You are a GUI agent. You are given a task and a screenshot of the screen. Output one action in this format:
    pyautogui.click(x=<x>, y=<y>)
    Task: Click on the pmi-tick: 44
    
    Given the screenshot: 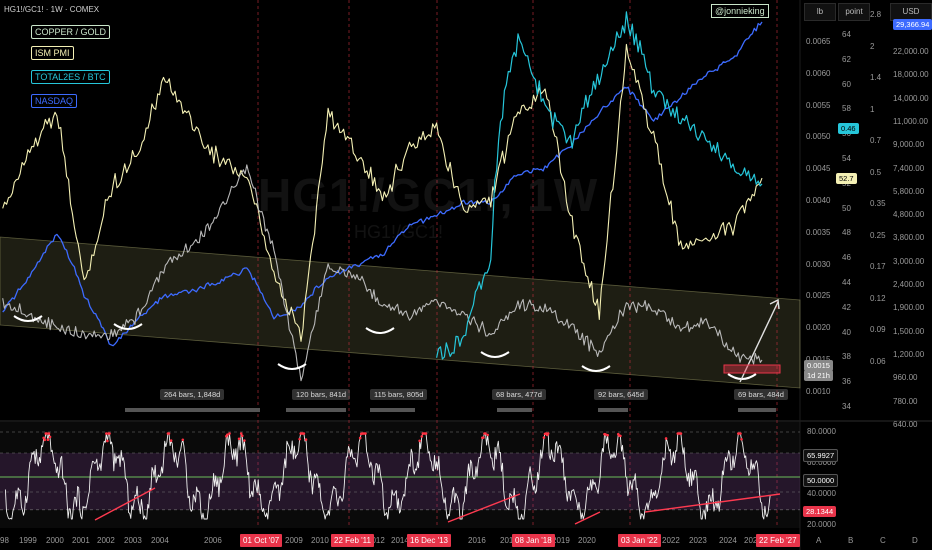 What is the action you would take?
    pyautogui.click(x=846, y=282)
    